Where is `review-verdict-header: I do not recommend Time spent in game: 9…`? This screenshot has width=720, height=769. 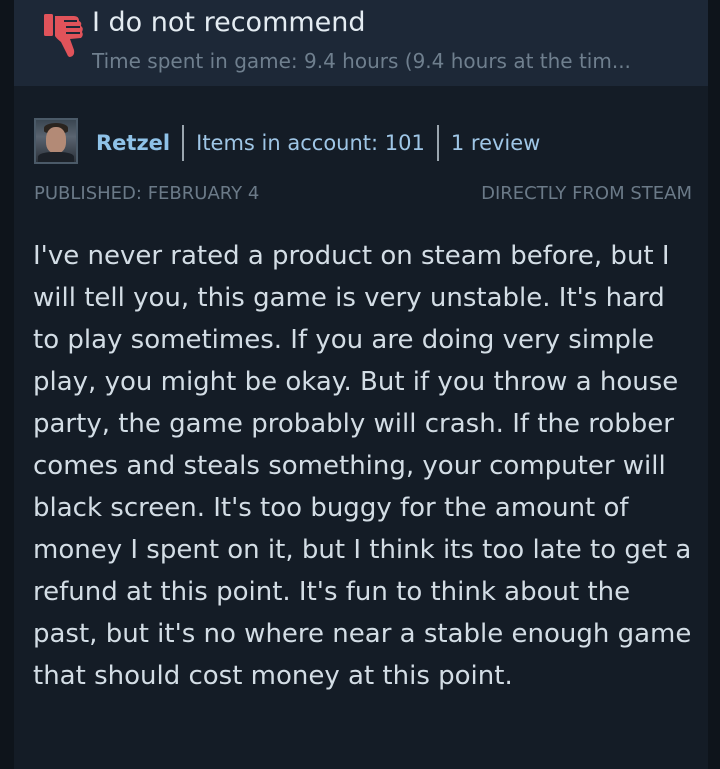 review-verdict-header: I do not recommend Time spent in game: 9… is located at coordinates (361, 43).